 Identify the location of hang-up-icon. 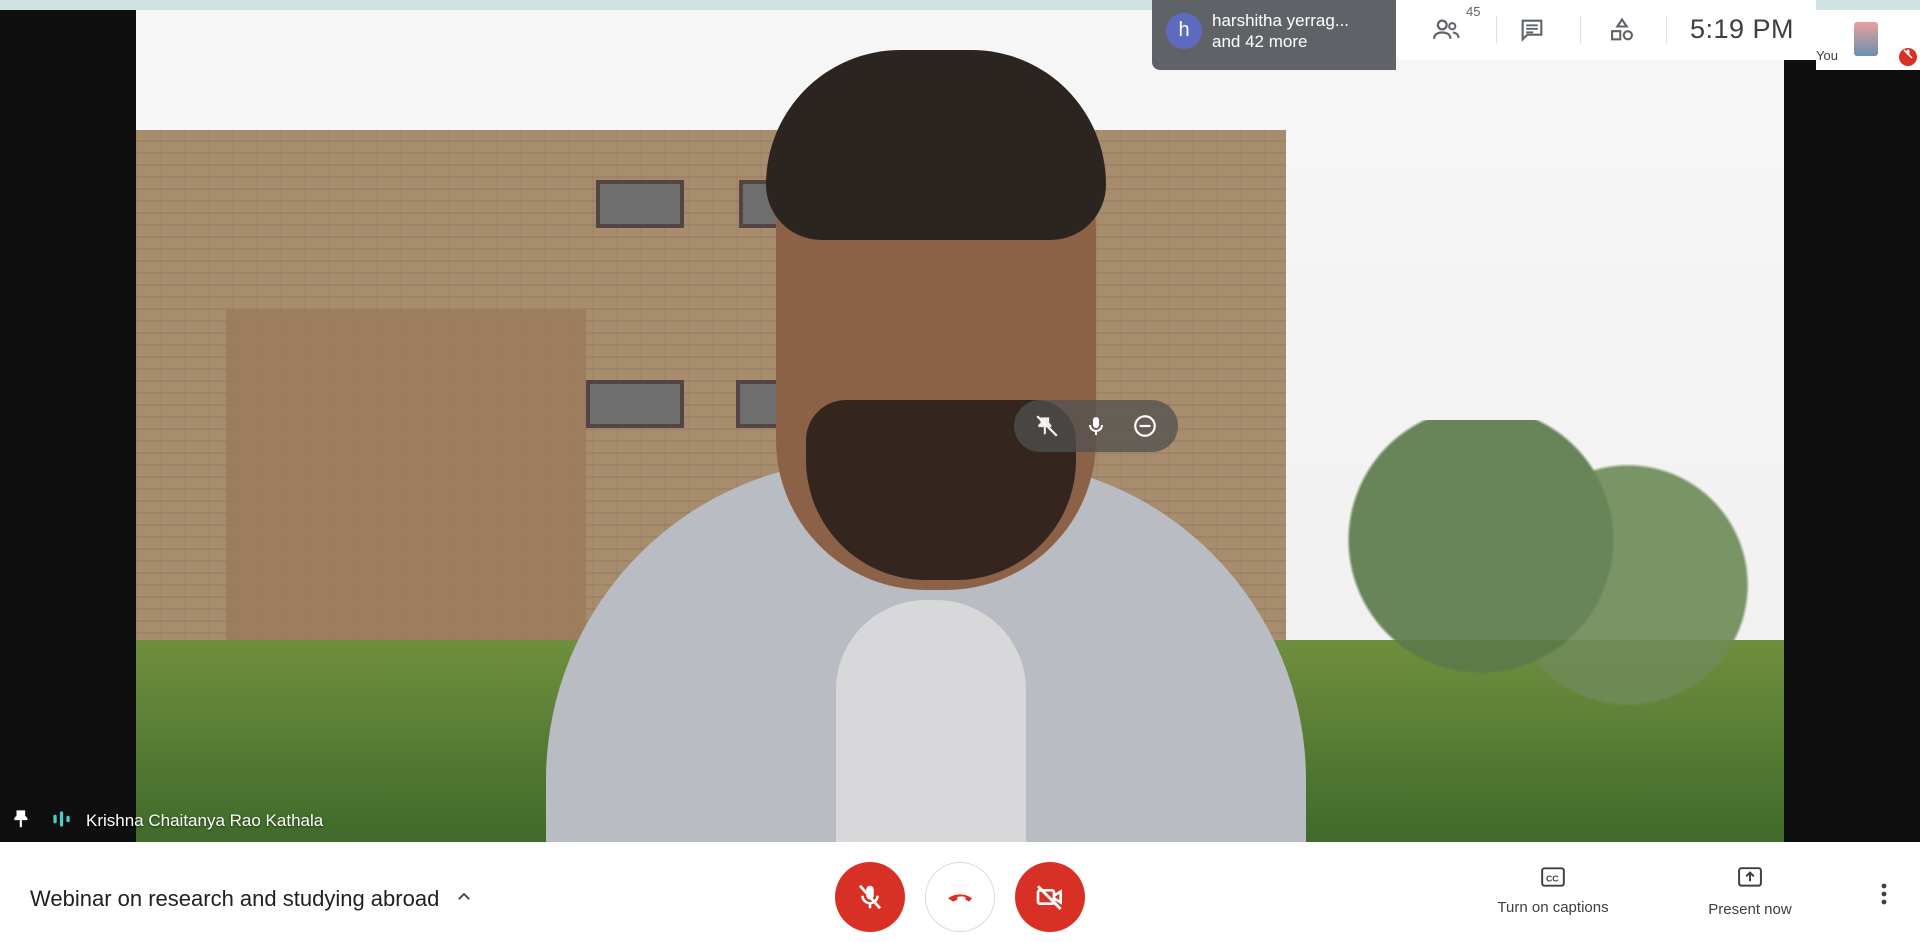
(960, 898).